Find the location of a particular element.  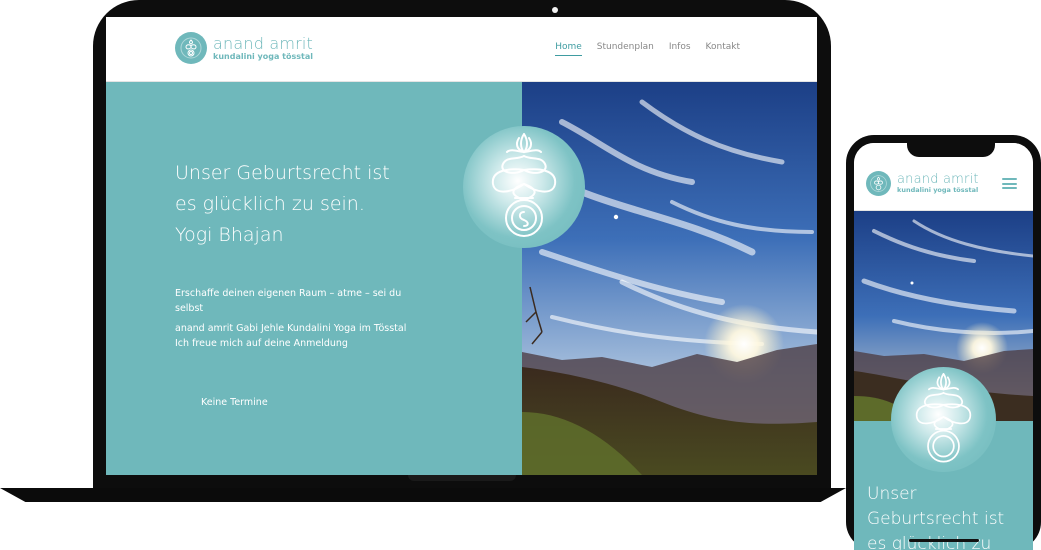

phone-notch is located at coordinates (951, 150).